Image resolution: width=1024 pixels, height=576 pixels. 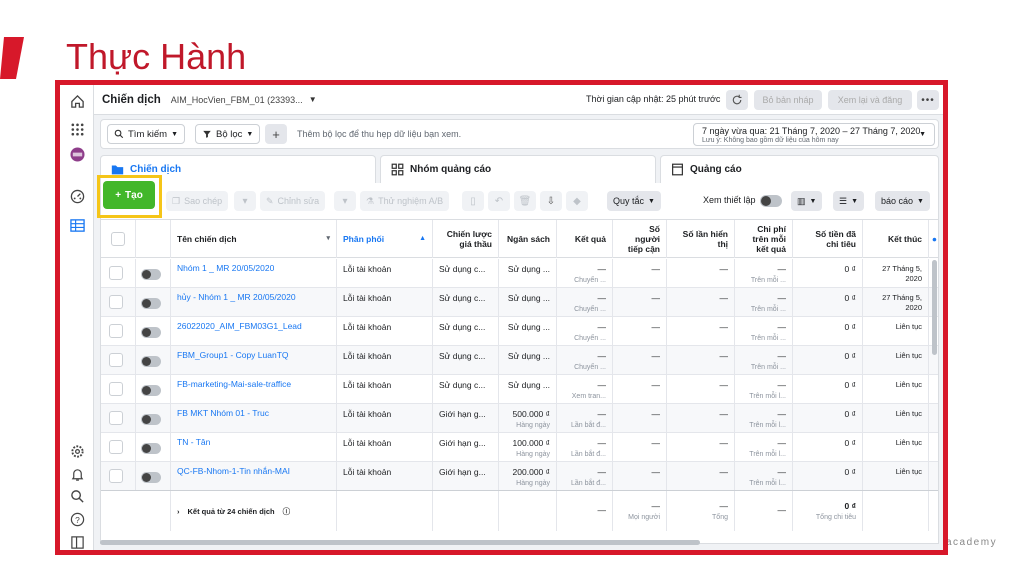 I want to click on refresh-button, so click(x=737, y=100).